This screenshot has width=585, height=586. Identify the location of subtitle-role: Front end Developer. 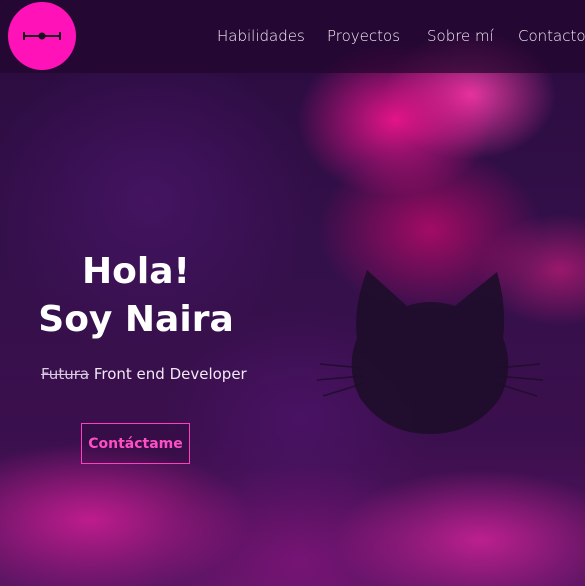
(170, 374).